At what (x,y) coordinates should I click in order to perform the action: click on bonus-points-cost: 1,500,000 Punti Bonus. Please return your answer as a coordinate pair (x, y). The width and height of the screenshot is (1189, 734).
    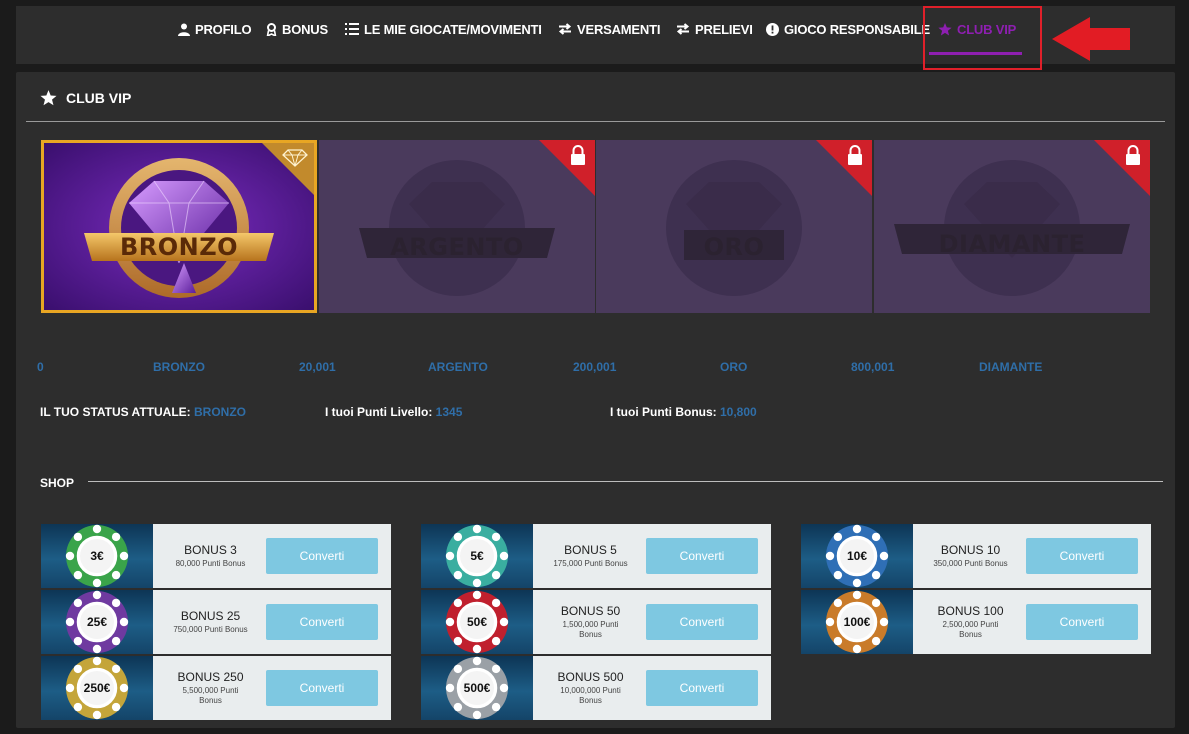
    Looking at the image, I should click on (590, 629).